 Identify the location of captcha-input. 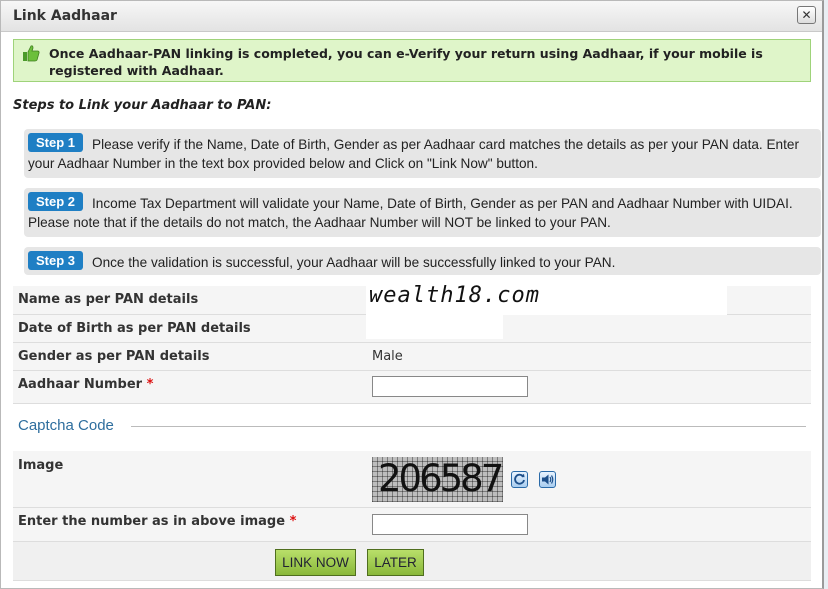
(450, 524).